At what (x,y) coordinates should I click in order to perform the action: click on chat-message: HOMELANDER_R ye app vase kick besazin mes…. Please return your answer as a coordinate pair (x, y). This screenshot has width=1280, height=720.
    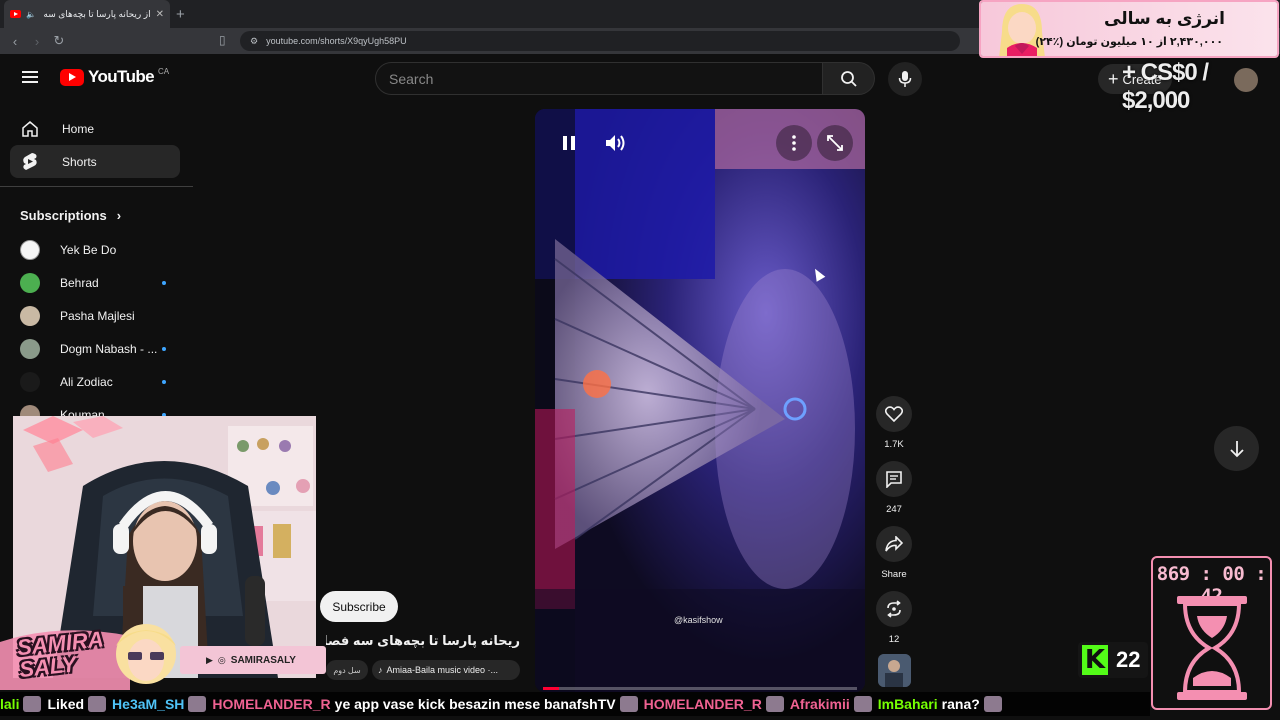
    Looking at the image, I should click on (425, 704).